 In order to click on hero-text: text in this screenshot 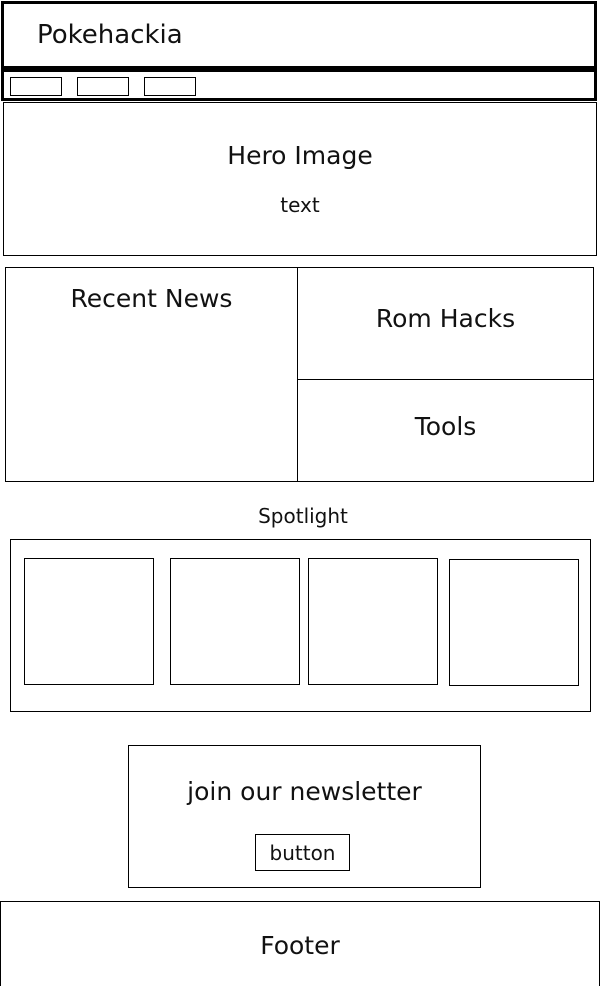, I will do `click(300, 205)`.